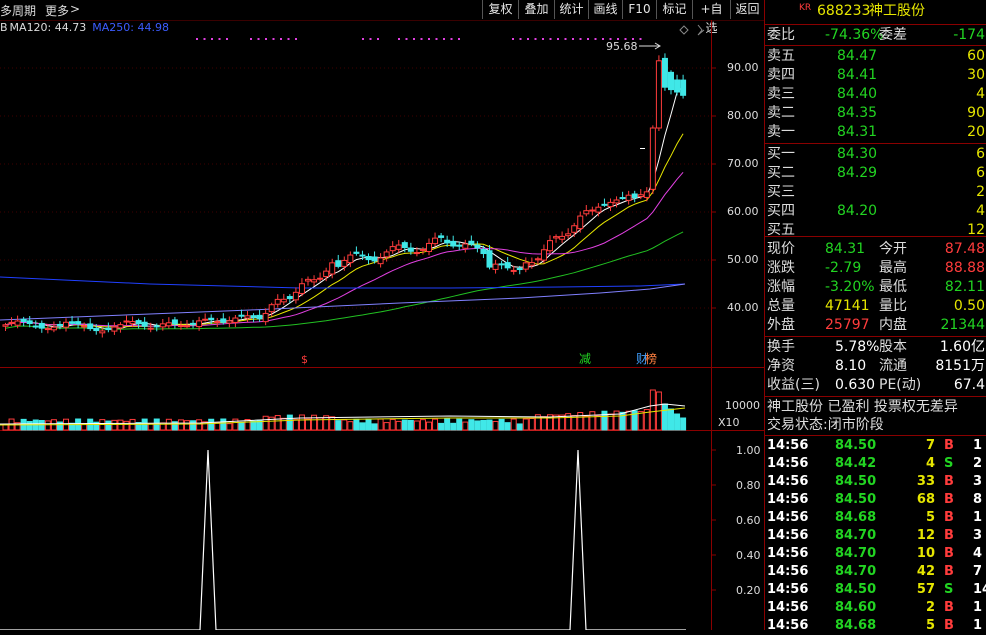 The height and width of the screenshot is (635, 986). What do you see at coordinates (980, 94) in the screenshot?
I see `ask-volume: 4` at bounding box center [980, 94].